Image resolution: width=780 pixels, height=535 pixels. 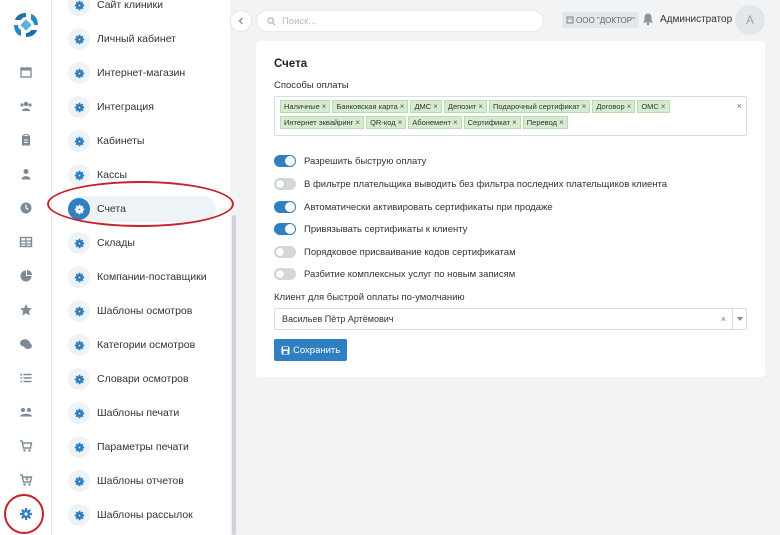 I want to click on payment-method-tag: Абонемент ×, so click(x=435, y=122).